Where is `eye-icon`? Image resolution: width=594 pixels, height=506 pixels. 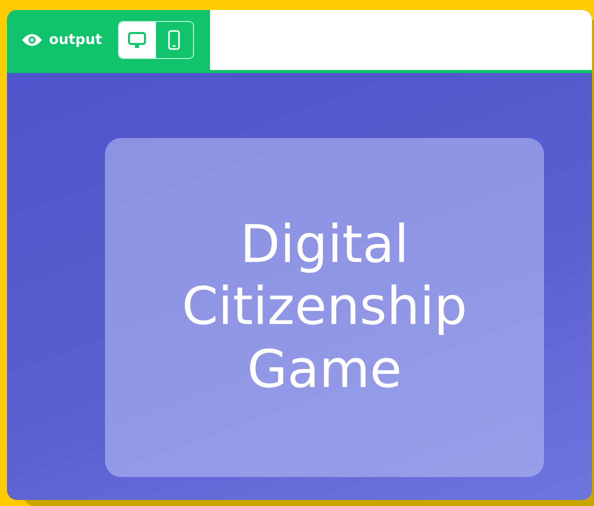
eye-icon is located at coordinates (32, 40).